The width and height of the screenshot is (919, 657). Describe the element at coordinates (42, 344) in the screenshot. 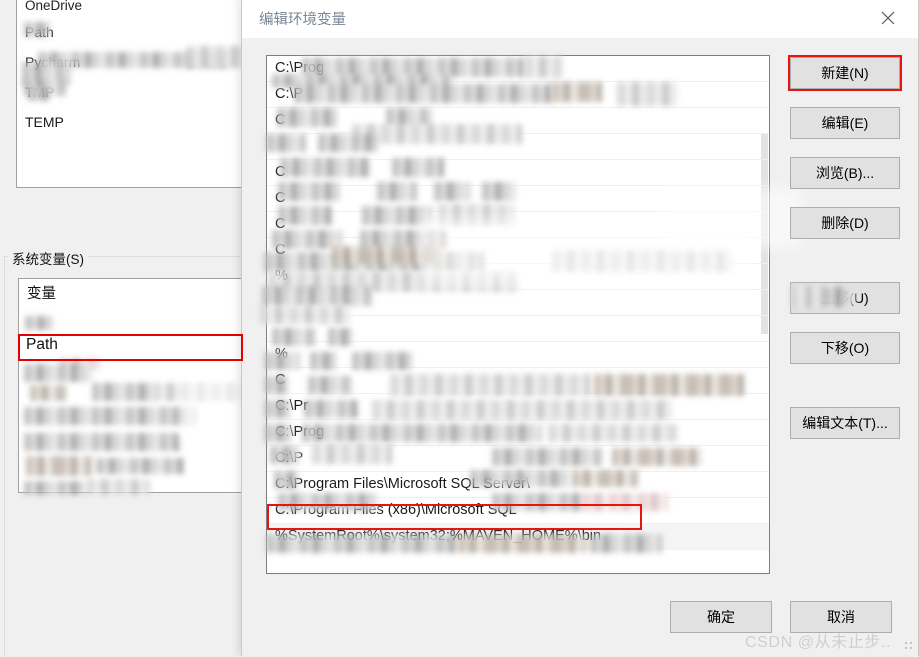

I see `system-variable-path-label: Path` at that location.